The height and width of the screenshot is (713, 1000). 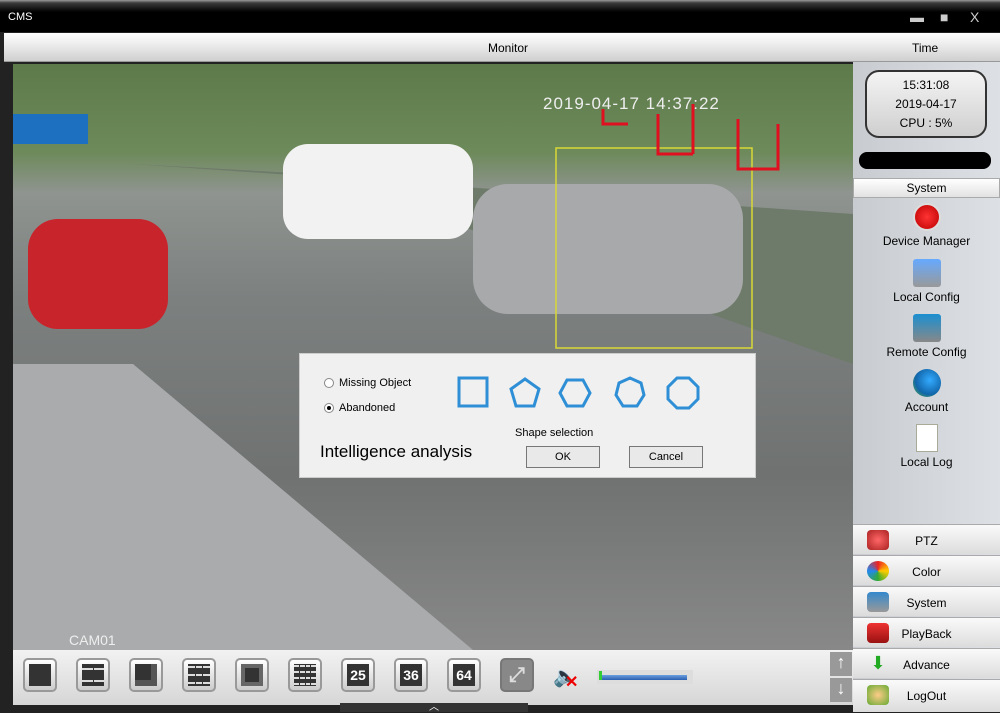 I want to click on clock-panel: 15:31:08 2019-04-17 CPU : 5%, so click(x=926, y=104).